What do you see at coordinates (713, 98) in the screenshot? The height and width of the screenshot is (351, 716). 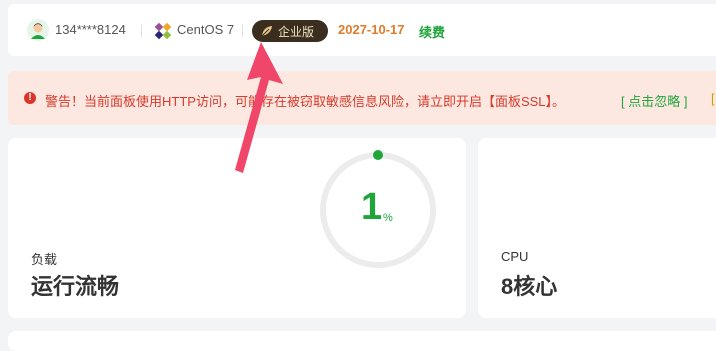 I see `warning-more-link: [` at bounding box center [713, 98].